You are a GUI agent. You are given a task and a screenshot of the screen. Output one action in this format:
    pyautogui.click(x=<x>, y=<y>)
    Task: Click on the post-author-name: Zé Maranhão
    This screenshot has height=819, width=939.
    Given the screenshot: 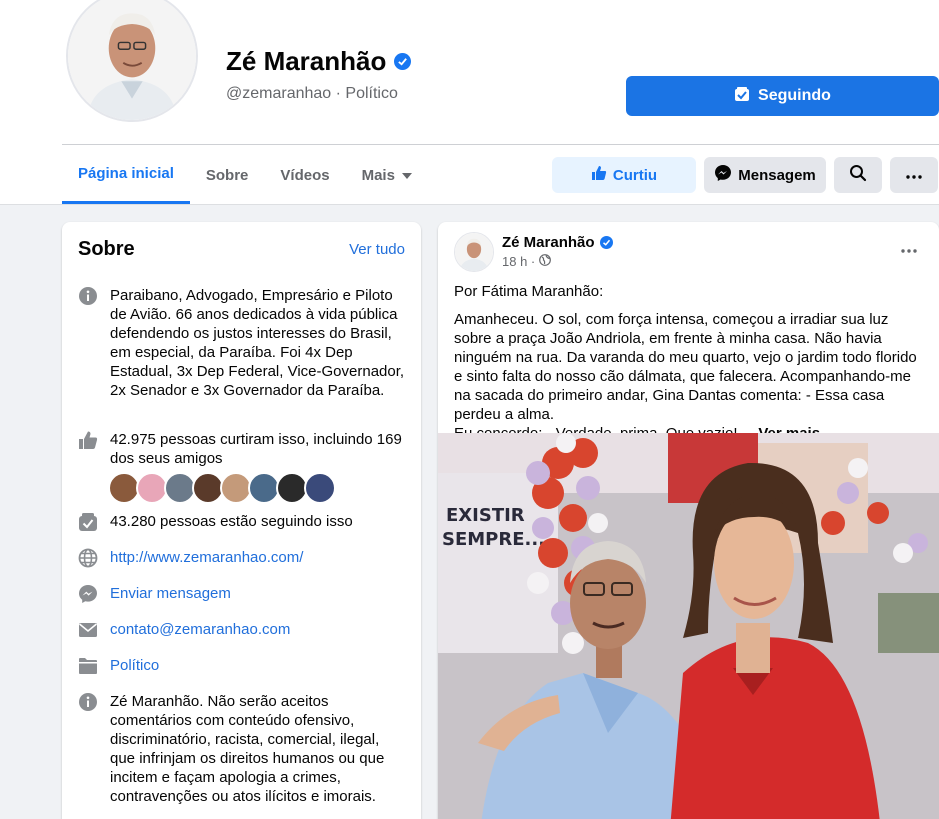 What is the action you would take?
    pyautogui.click(x=548, y=242)
    